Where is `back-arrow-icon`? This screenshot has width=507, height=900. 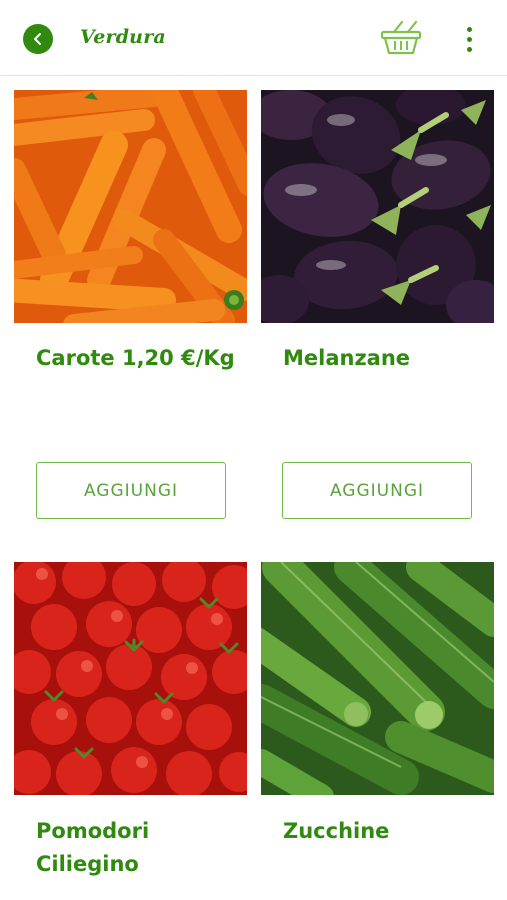
back-arrow-icon is located at coordinates (37, 39).